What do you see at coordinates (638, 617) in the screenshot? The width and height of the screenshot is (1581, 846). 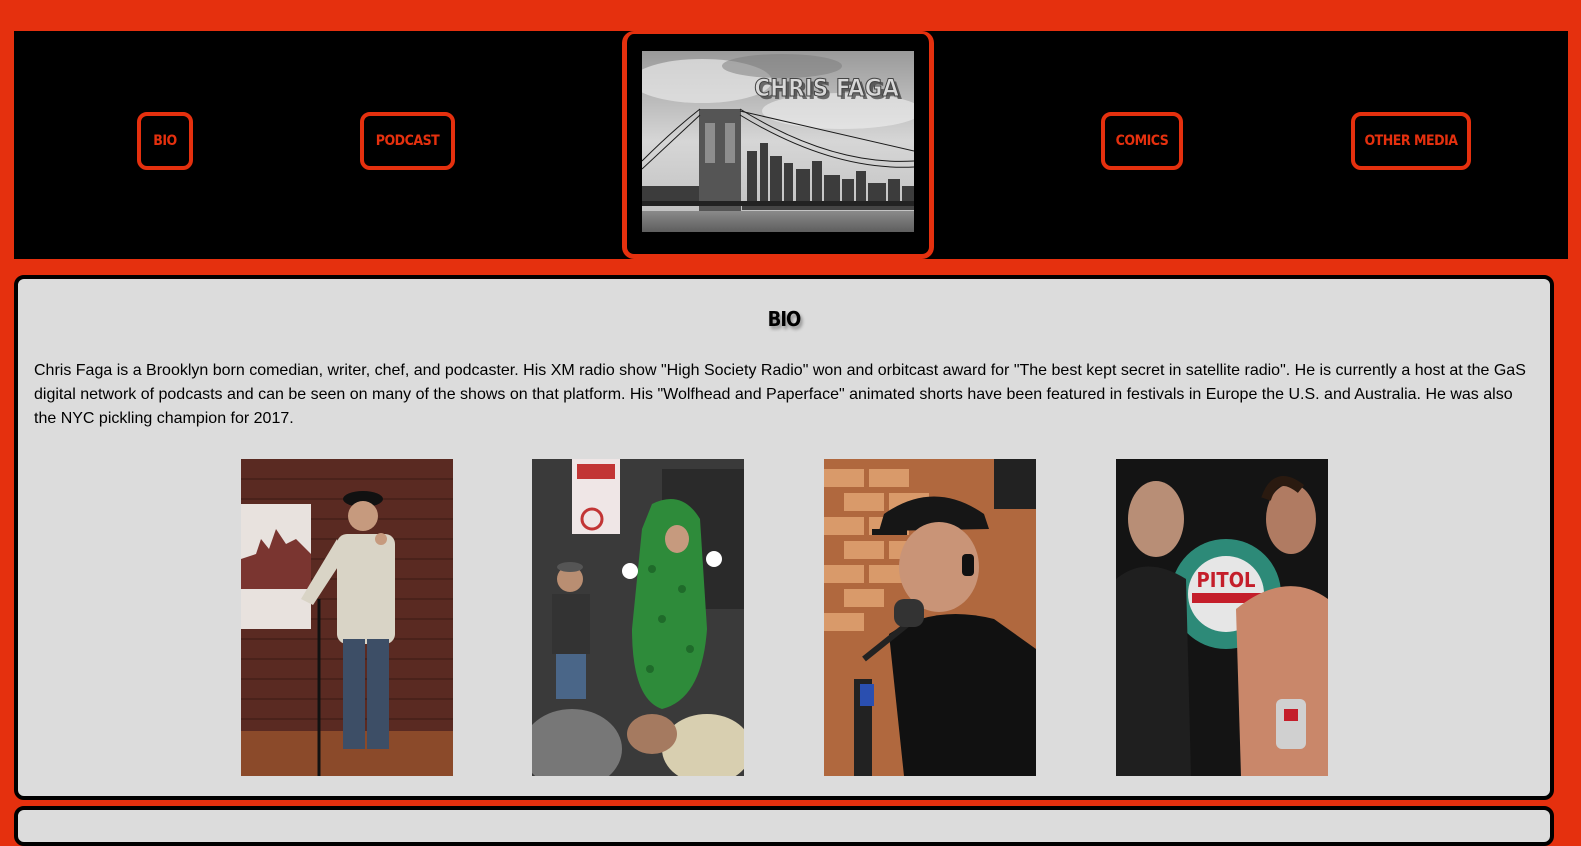 I see `pickle-costume-photo` at bounding box center [638, 617].